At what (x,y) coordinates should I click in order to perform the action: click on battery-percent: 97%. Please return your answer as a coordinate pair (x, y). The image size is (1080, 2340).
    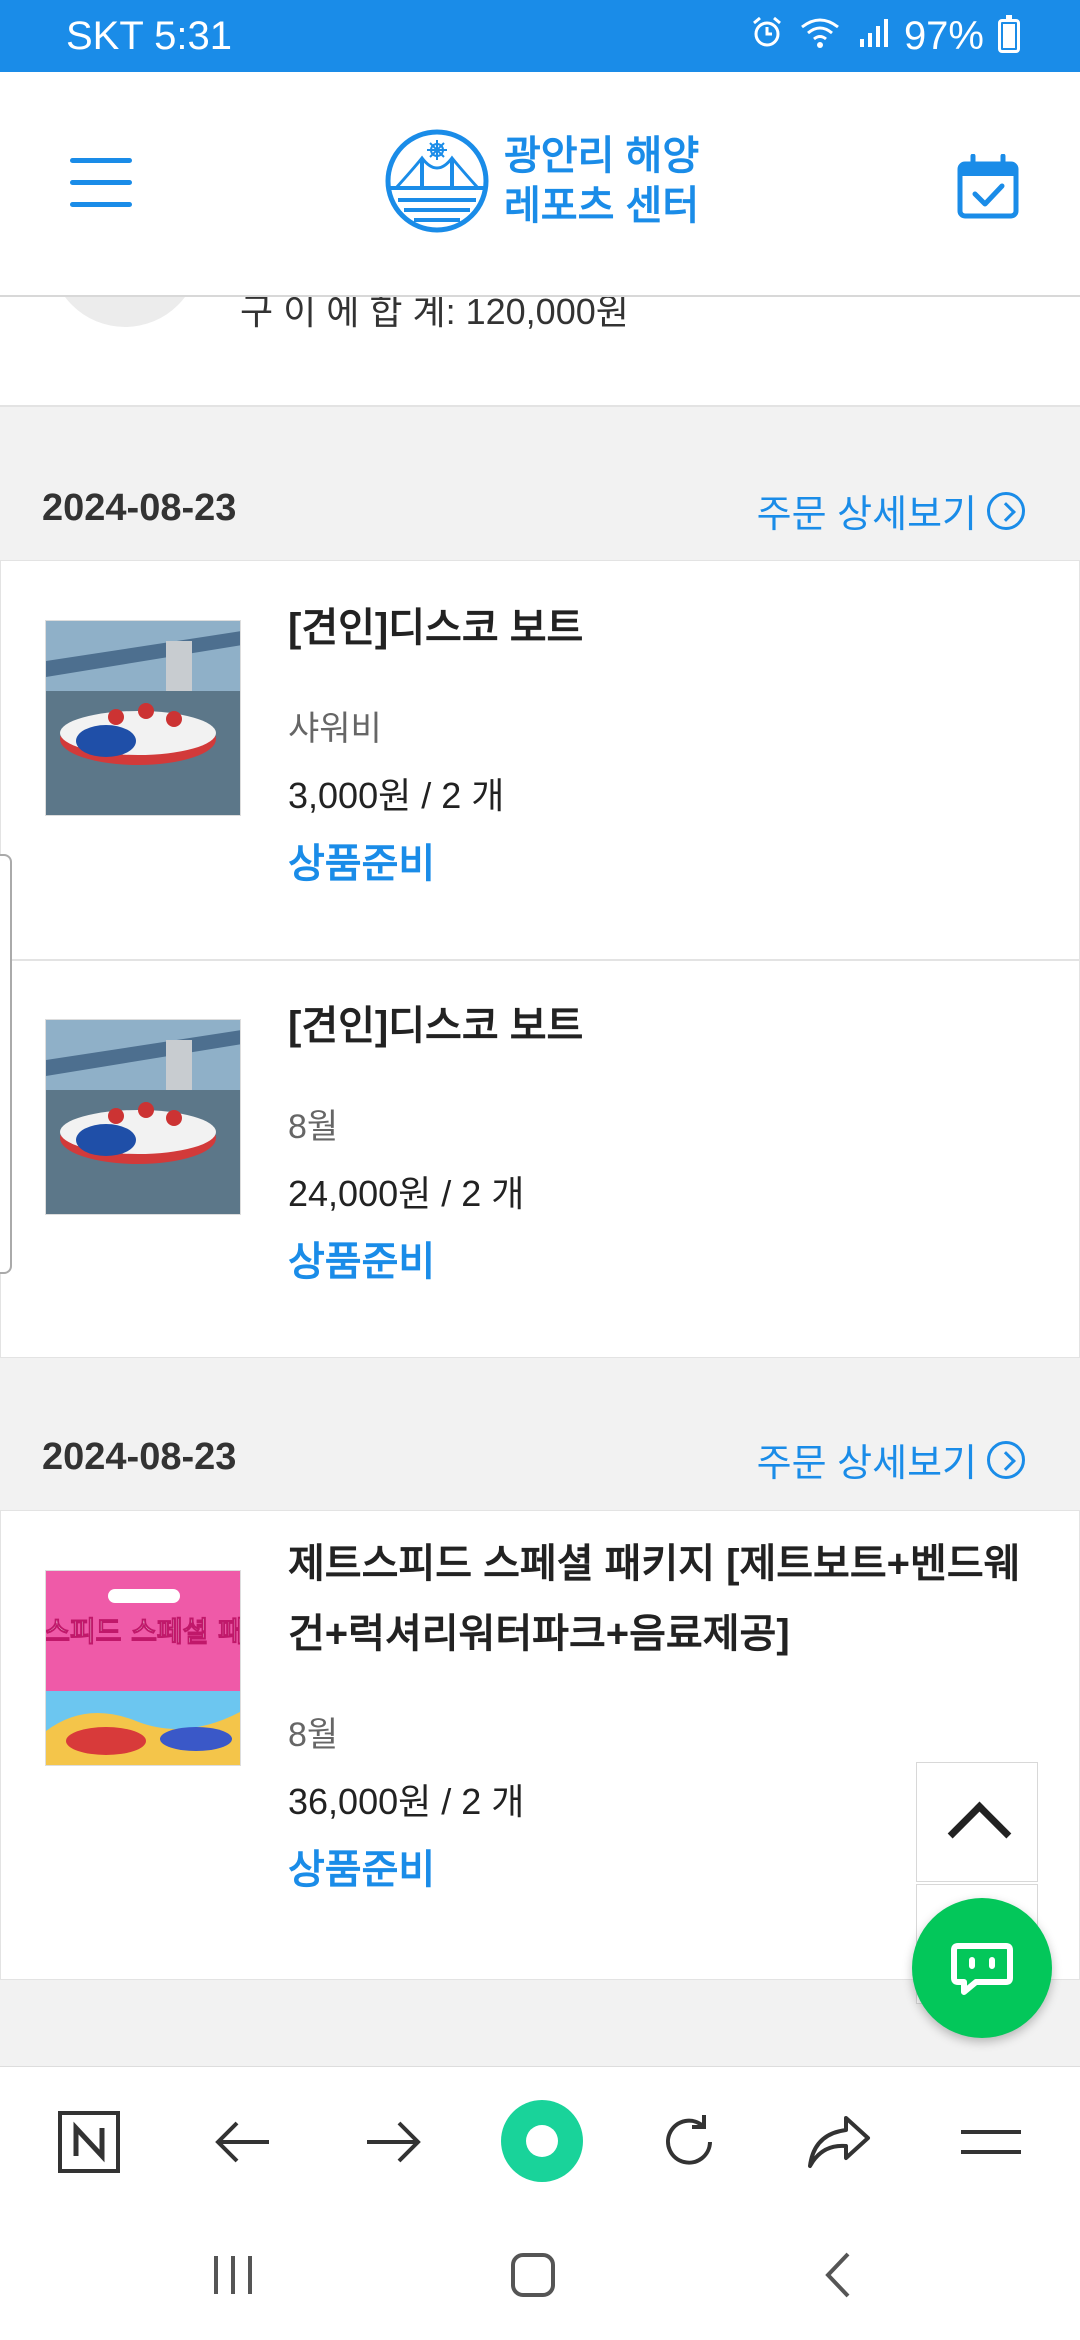
    Looking at the image, I should click on (943, 35).